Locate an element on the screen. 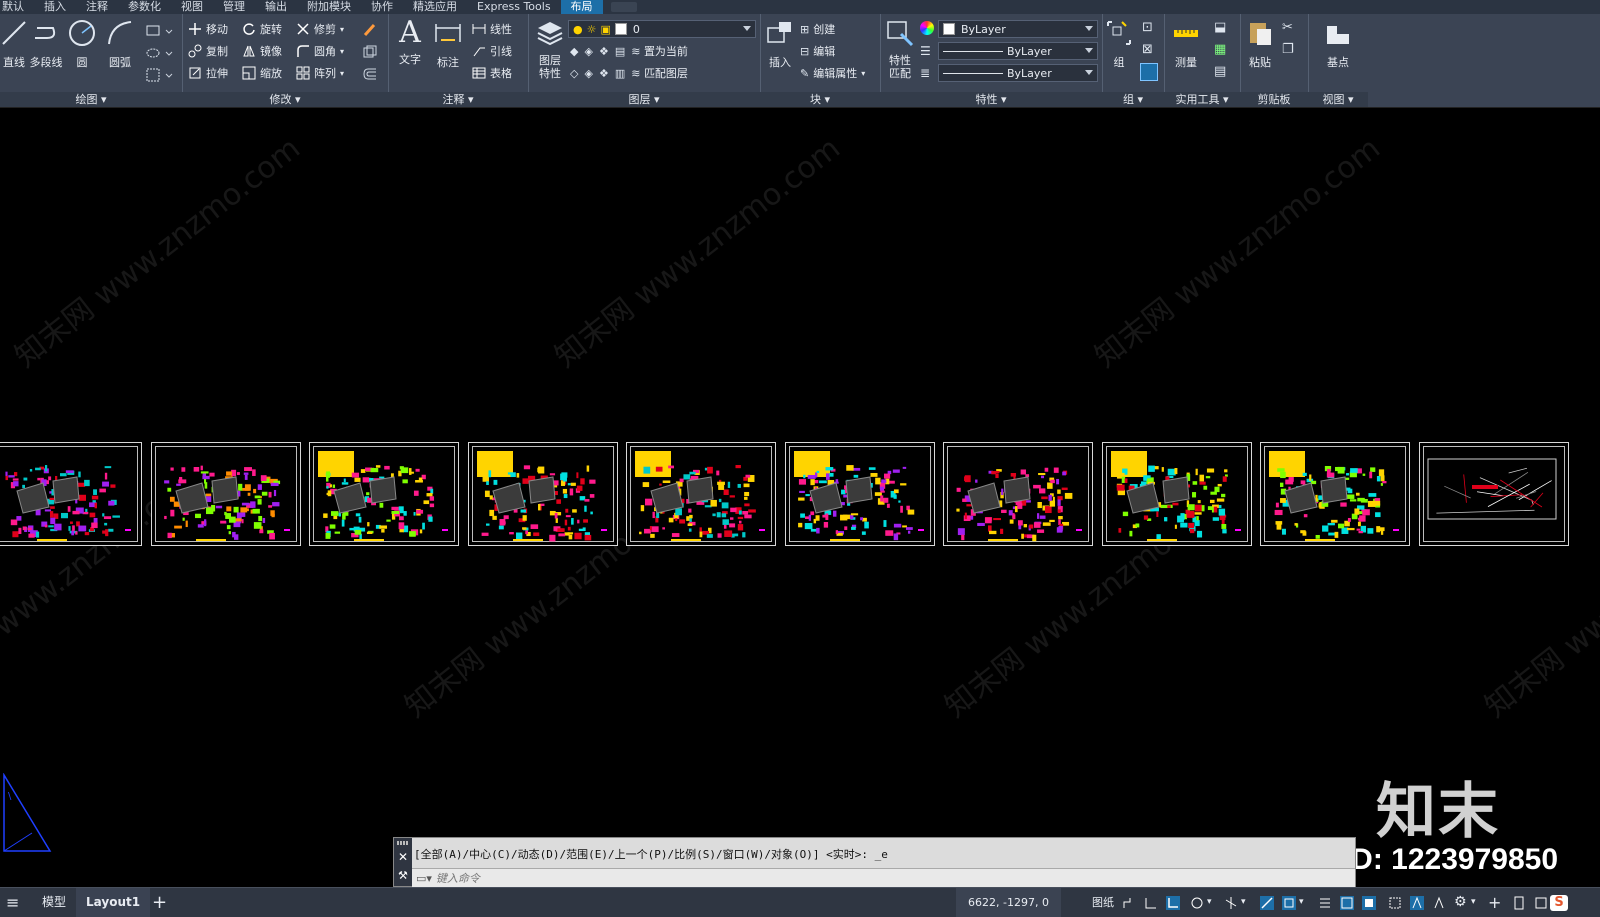 This screenshot has width=1600, height=917. circle-tool-button: 圆 is located at coordinates (82, 44).